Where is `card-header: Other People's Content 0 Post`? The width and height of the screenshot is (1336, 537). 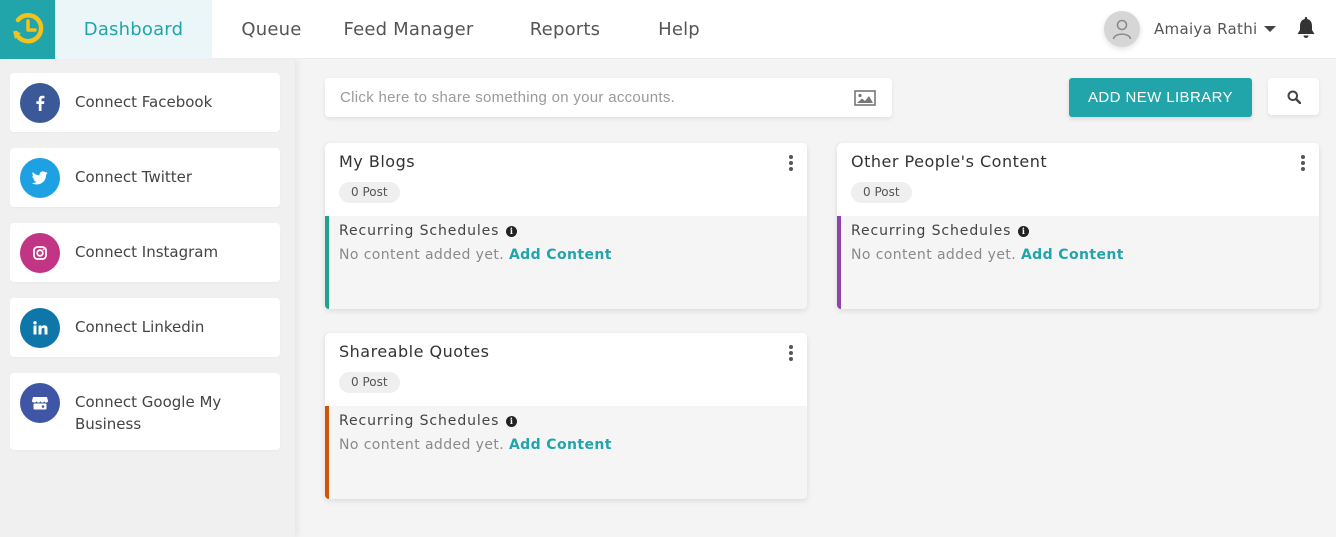 card-header: Other People's Content 0 Post is located at coordinates (1078, 179).